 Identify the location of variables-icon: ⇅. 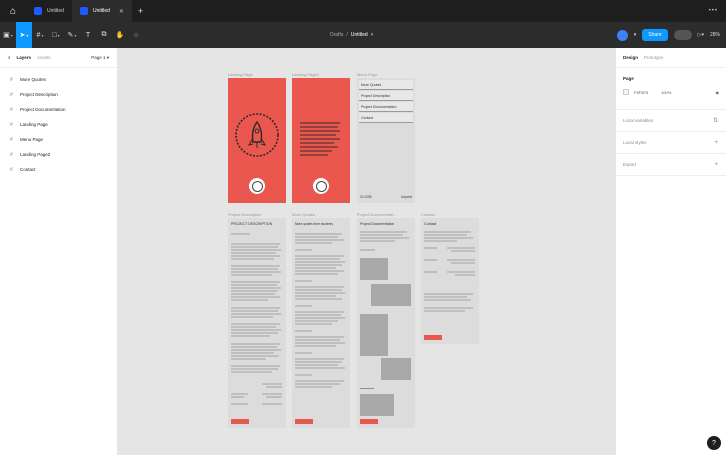
(715, 120).